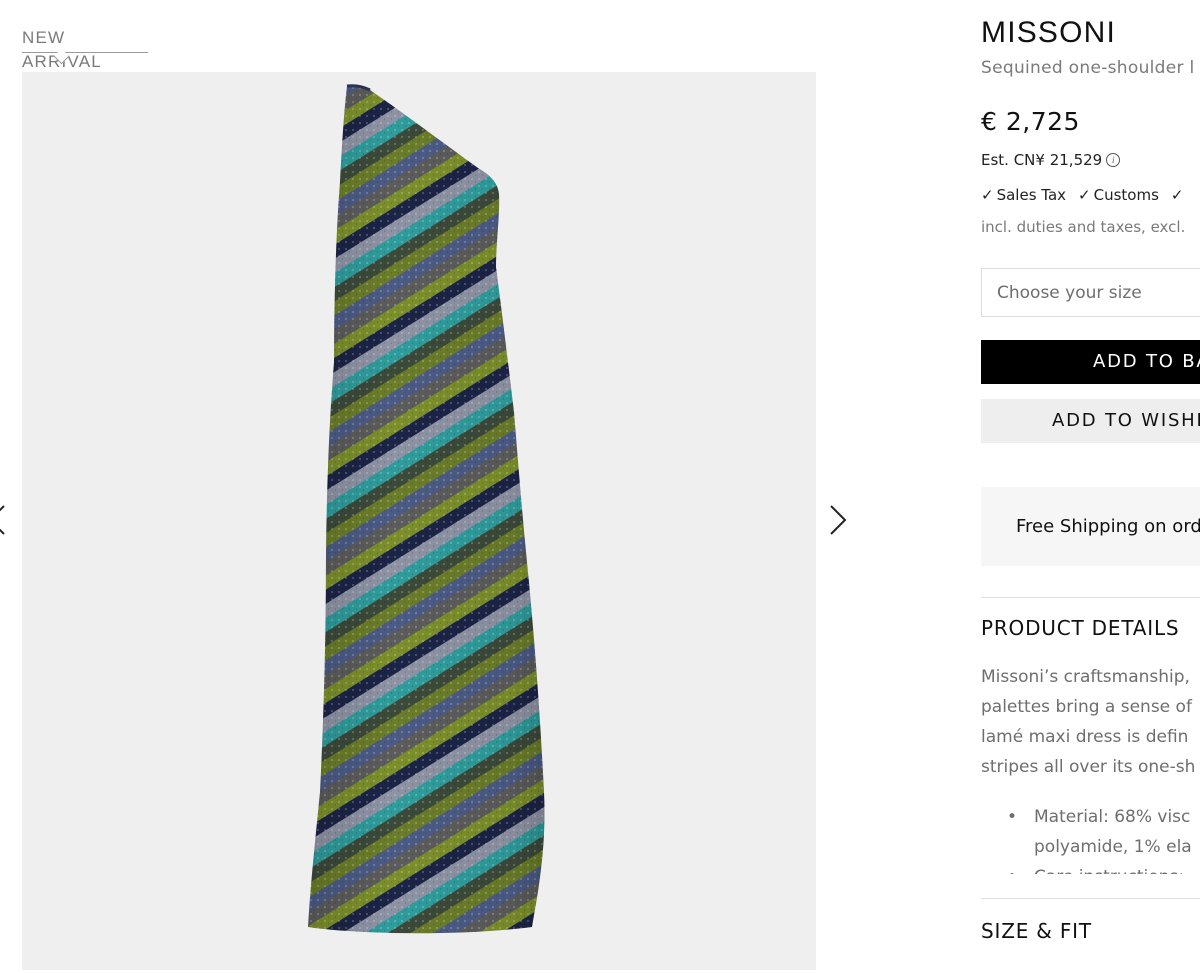 The width and height of the screenshot is (1200, 974). I want to click on add-to-bag-button: ADD TO BA, so click(1090, 362).